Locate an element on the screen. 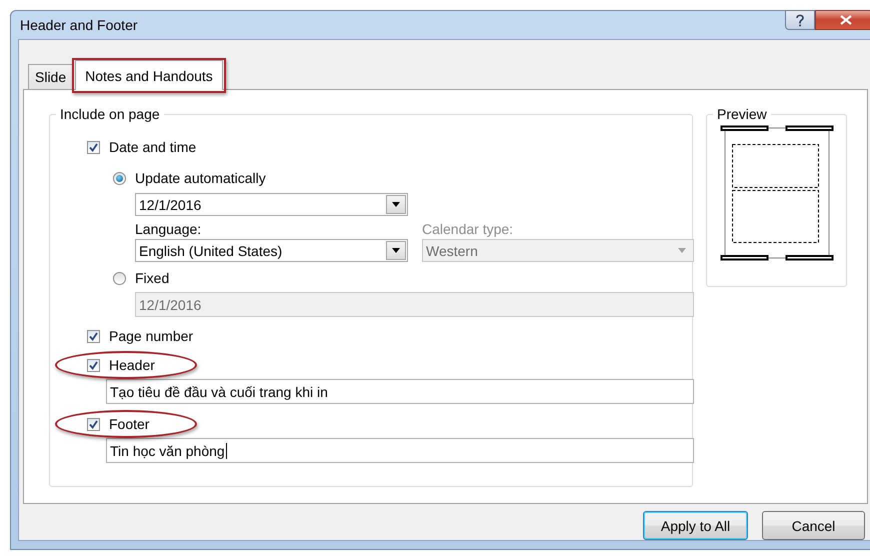 The image size is (870, 556). tab: Slide is located at coordinates (51, 76).